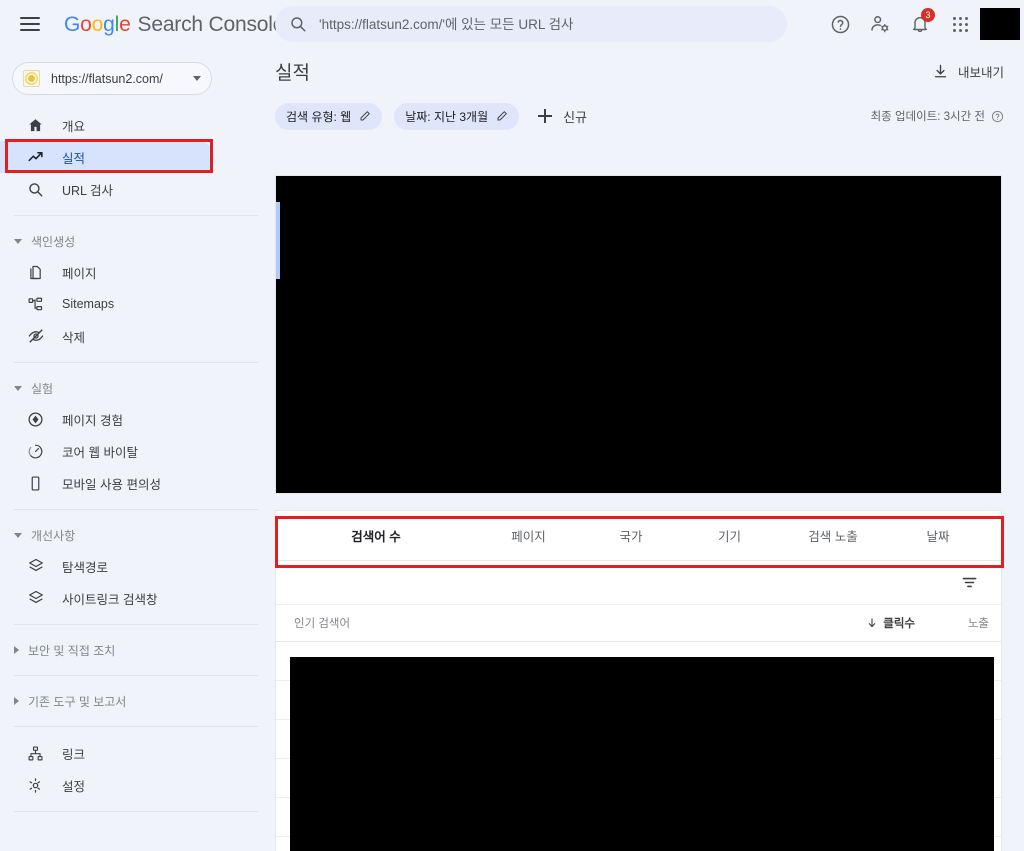  I want to click on sidebar-item-settings: 설정, so click(107, 785).